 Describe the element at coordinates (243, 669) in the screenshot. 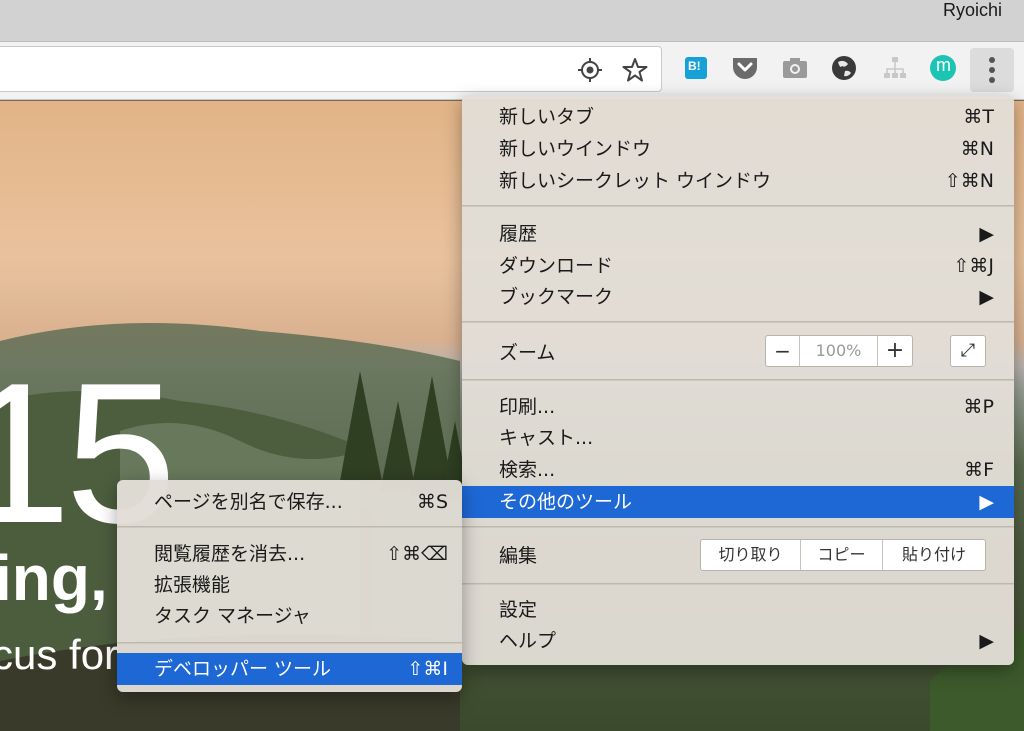

I see `menu-item-label: デベロッパー ツール` at that location.